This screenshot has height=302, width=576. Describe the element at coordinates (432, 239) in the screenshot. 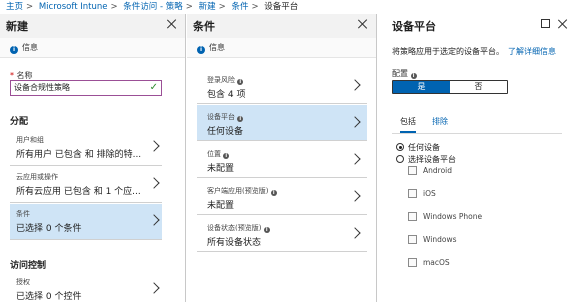

I see `checkbox-windows: Windows` at that location.